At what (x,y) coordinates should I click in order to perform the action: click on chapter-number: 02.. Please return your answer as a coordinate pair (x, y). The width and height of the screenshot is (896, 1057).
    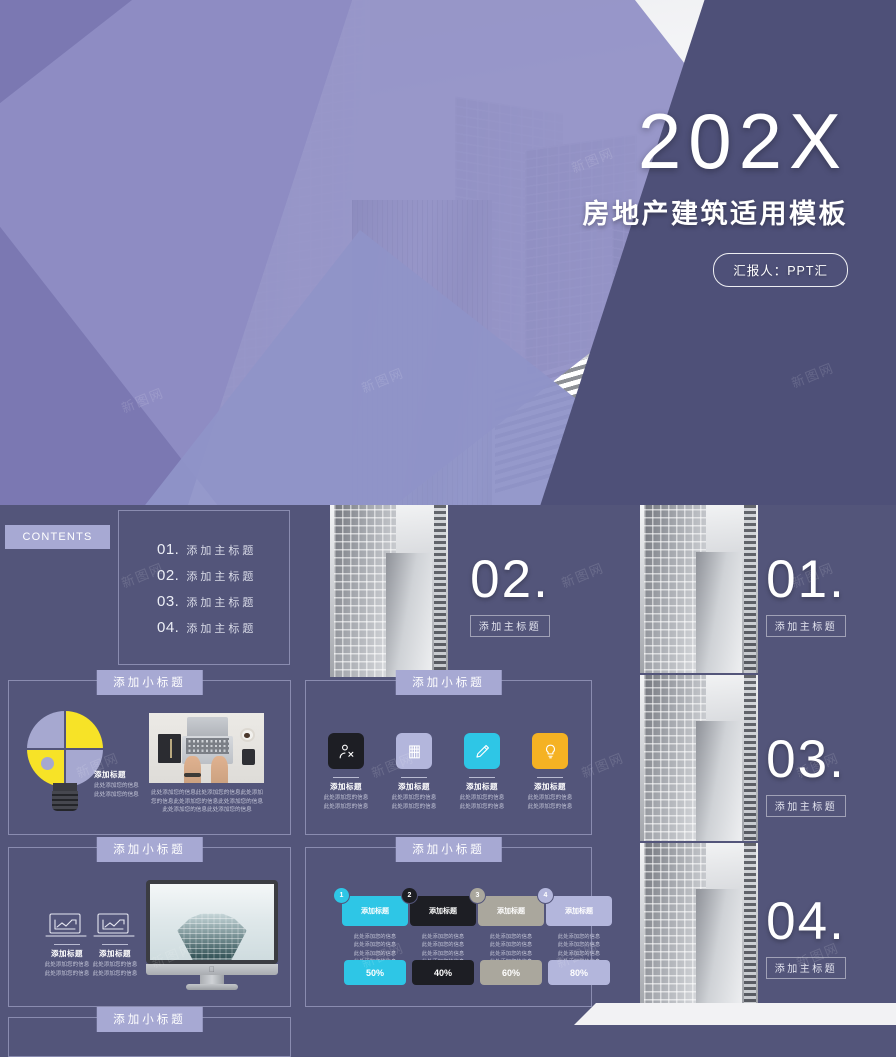
    Looking at the image, I should click on (510, 579).